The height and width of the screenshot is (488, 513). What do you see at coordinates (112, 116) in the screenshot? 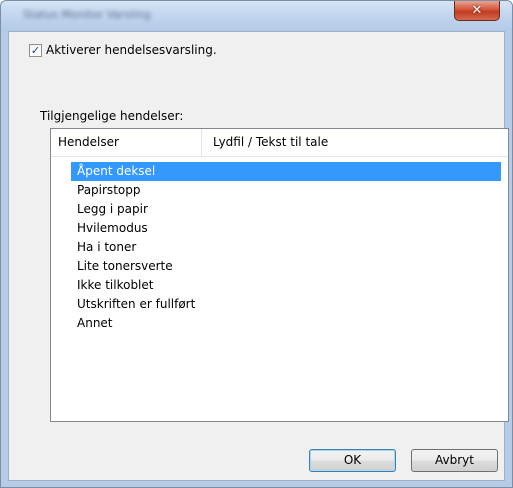
I see `available-events-label: Tilgjengelige hendelser:` at bounding box center [112, 116].